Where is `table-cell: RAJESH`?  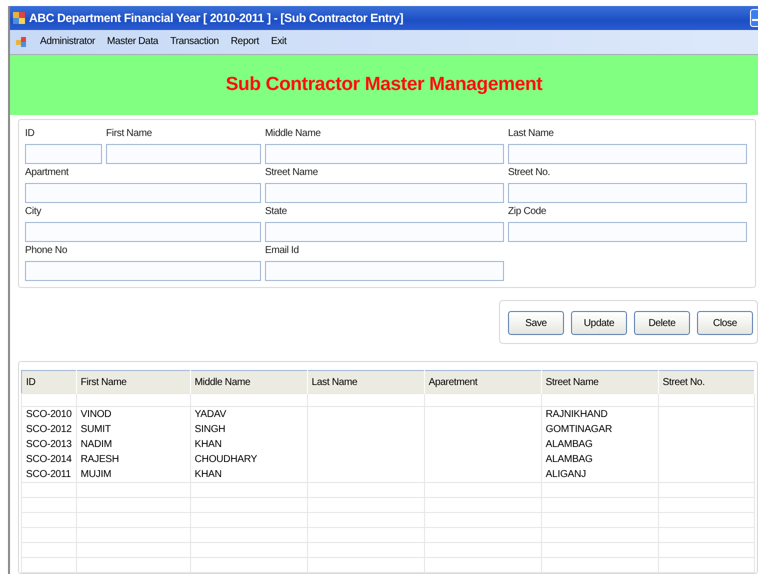
table-cell: RAJESH is located at coordinates (99, 459).